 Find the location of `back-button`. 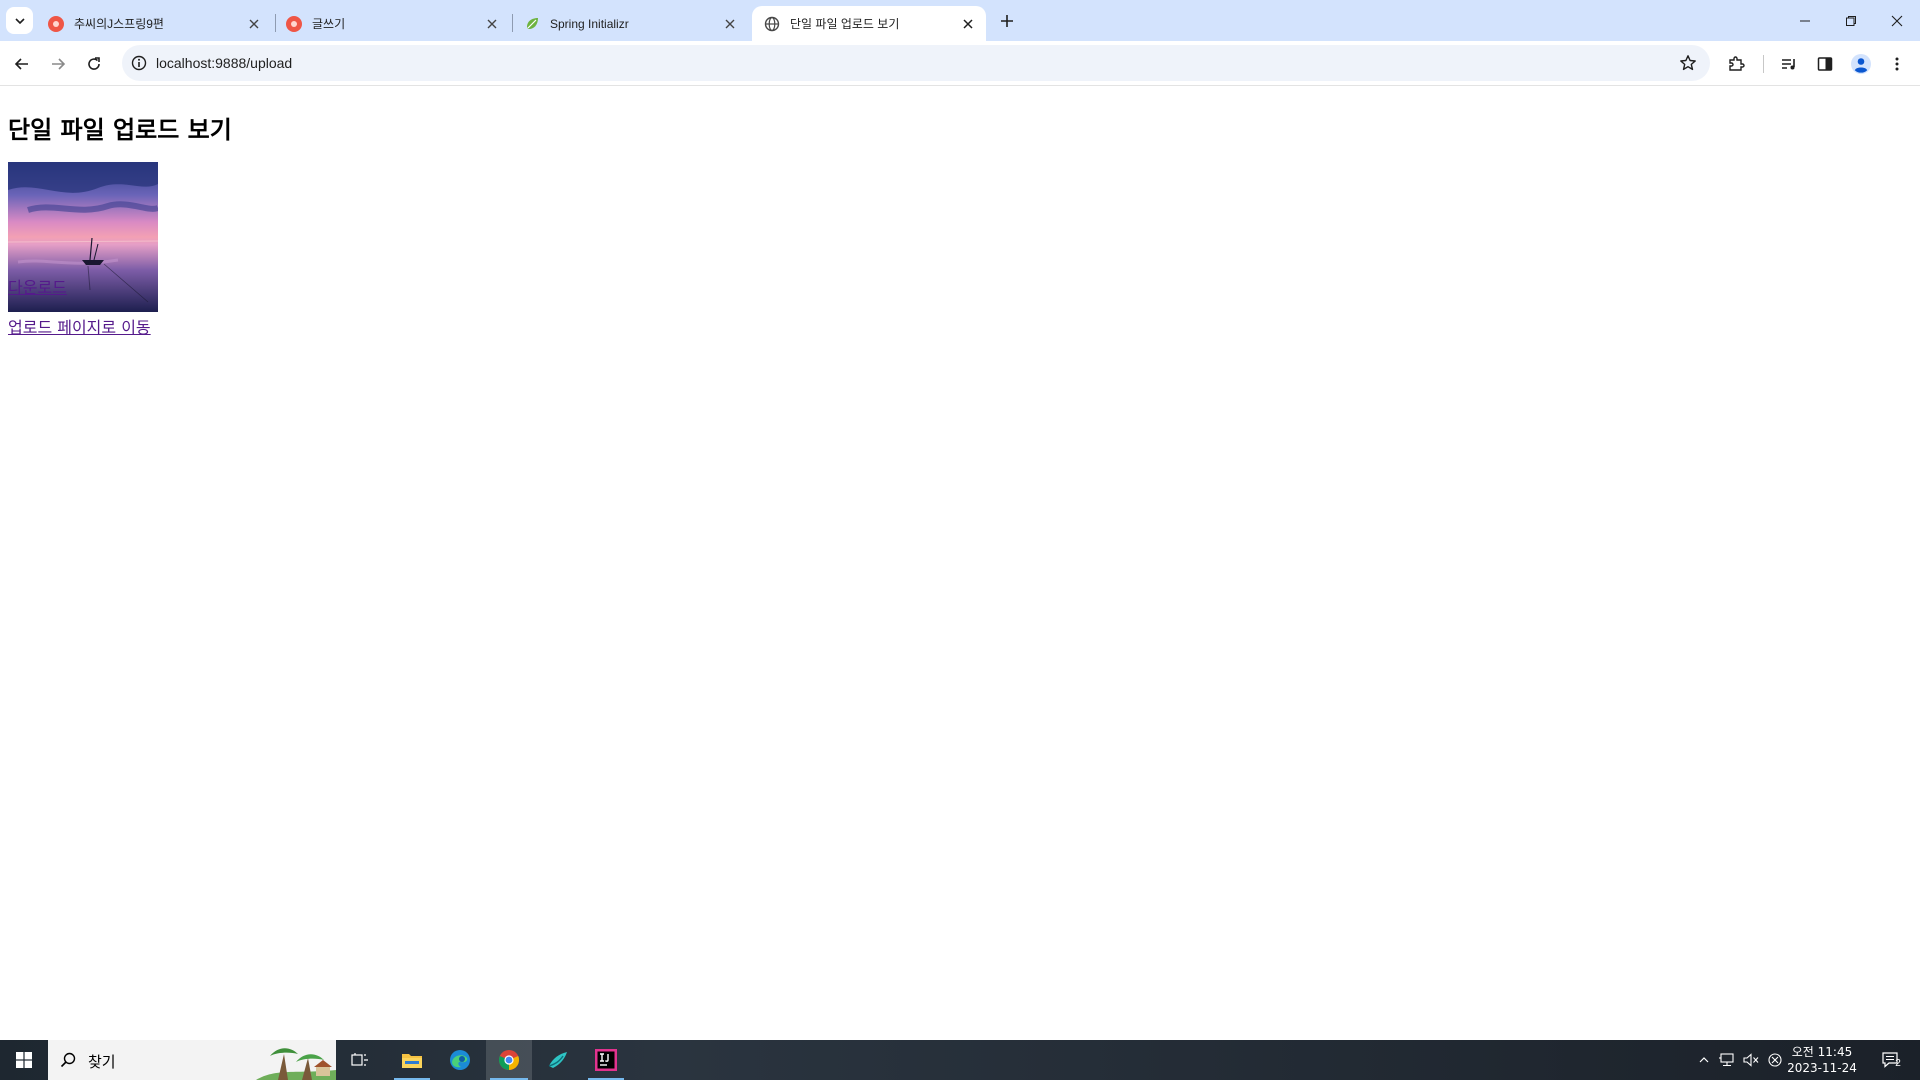

back-button is located at coordinates (22, 64).